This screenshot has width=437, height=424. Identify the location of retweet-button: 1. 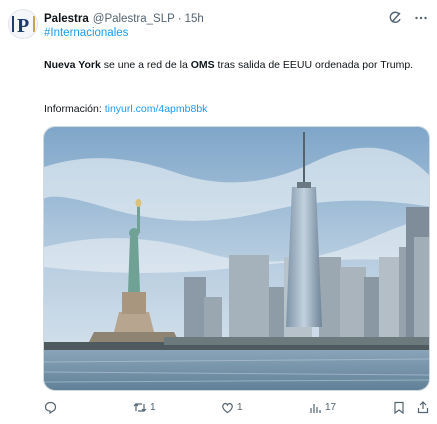
(144, 407).